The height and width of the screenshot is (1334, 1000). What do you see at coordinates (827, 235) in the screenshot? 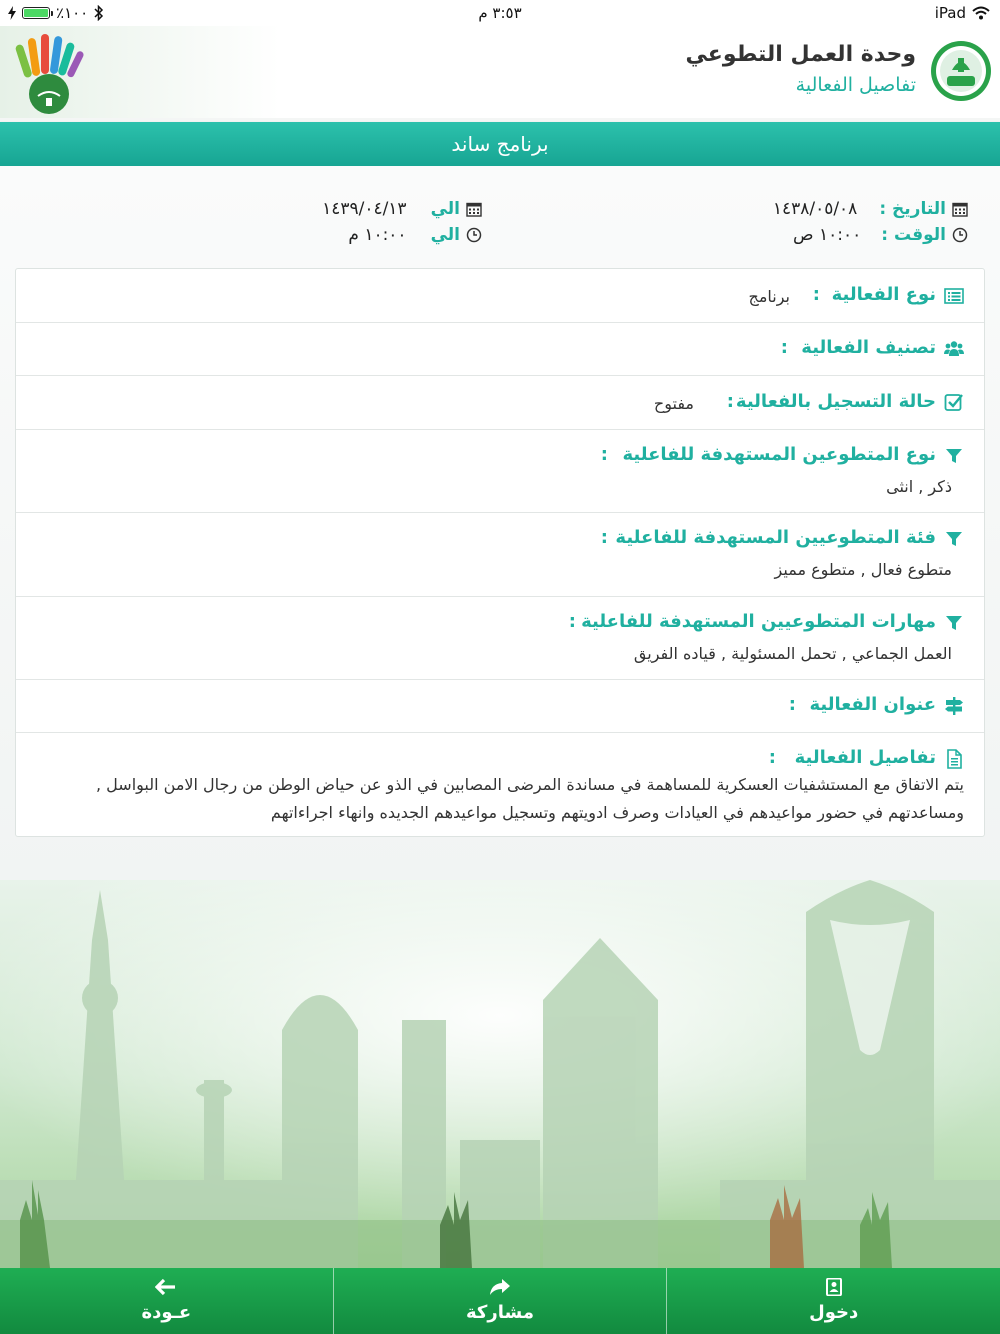
I see `time-from: ١٠:٠٠ ص` at bounding box center [827, 235].